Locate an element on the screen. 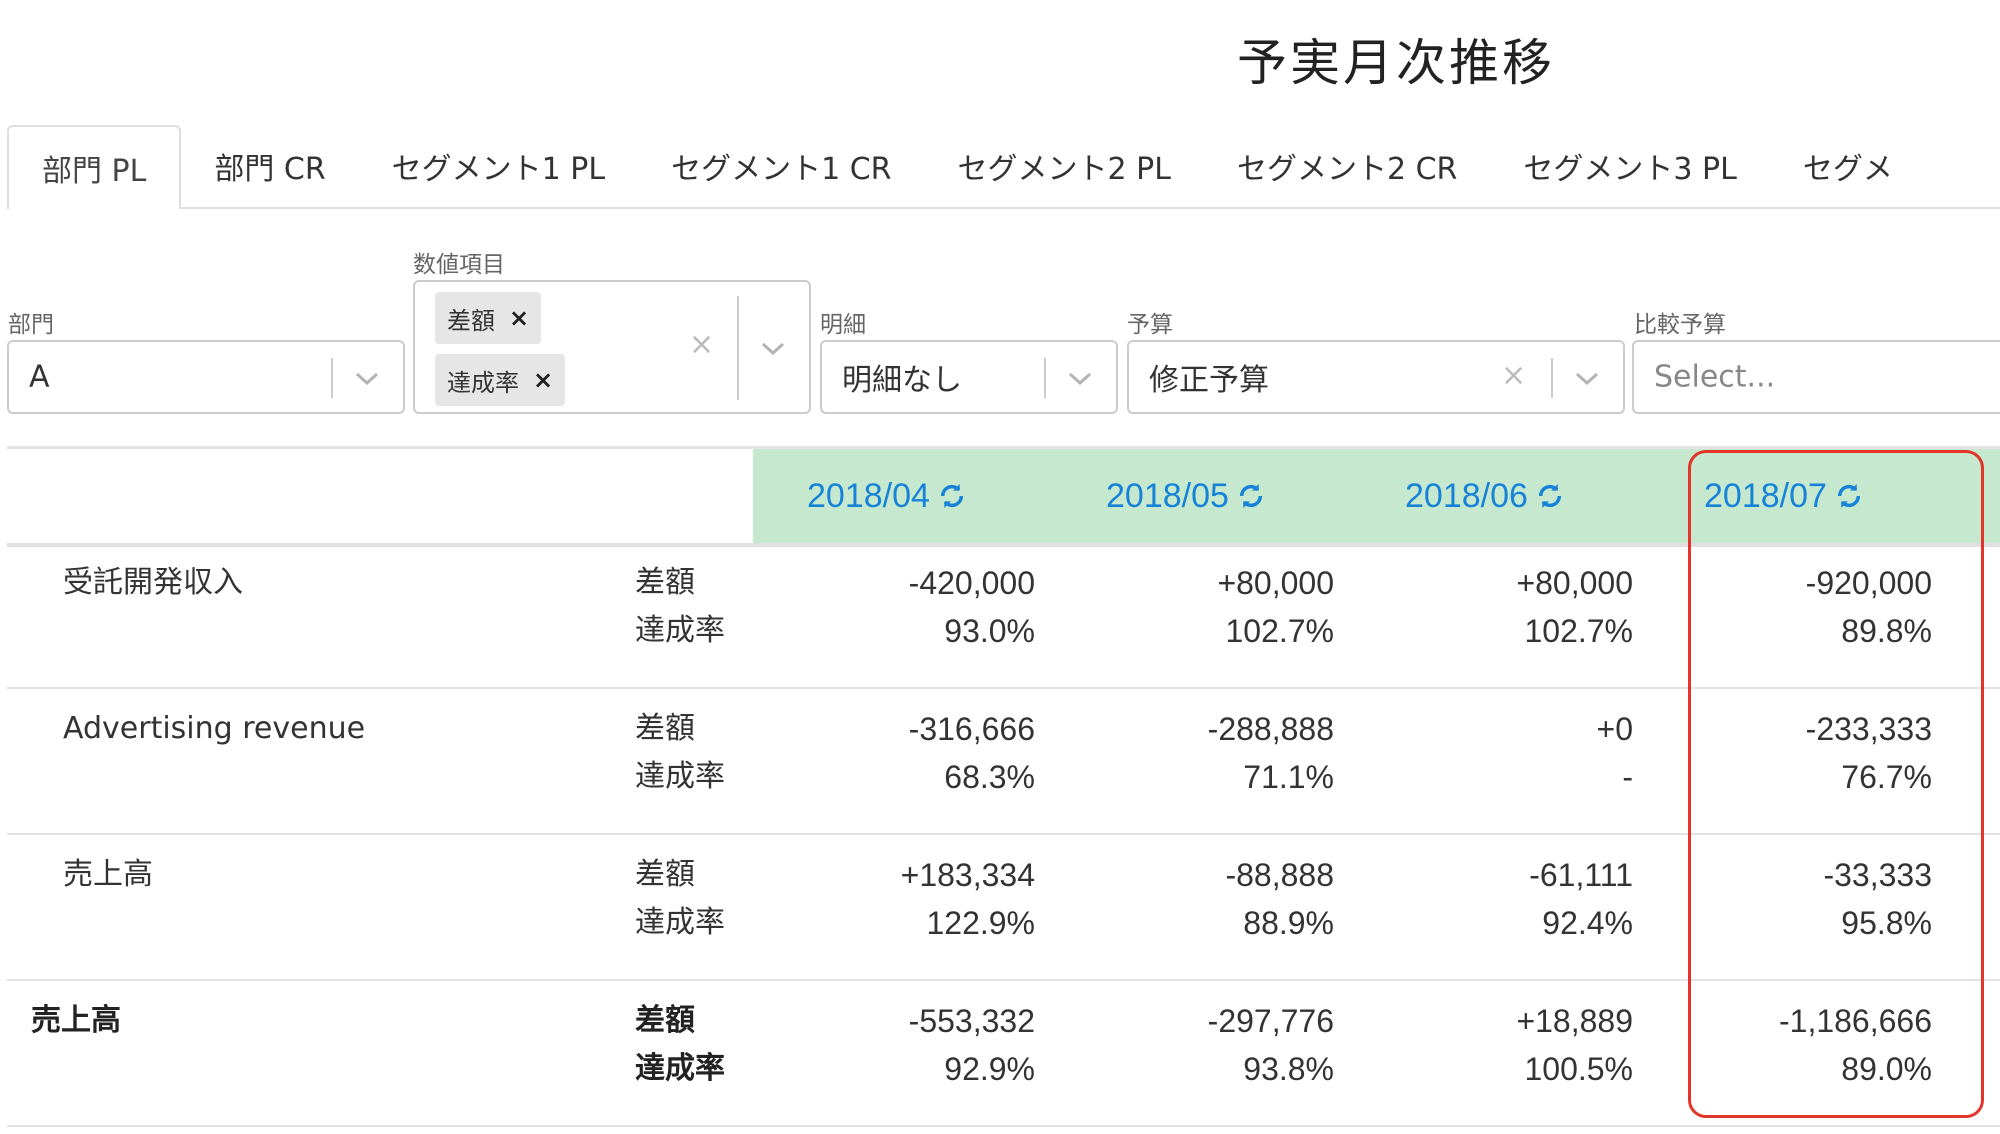  value-cell: -61,111 is located at coordinates (1581, 875).